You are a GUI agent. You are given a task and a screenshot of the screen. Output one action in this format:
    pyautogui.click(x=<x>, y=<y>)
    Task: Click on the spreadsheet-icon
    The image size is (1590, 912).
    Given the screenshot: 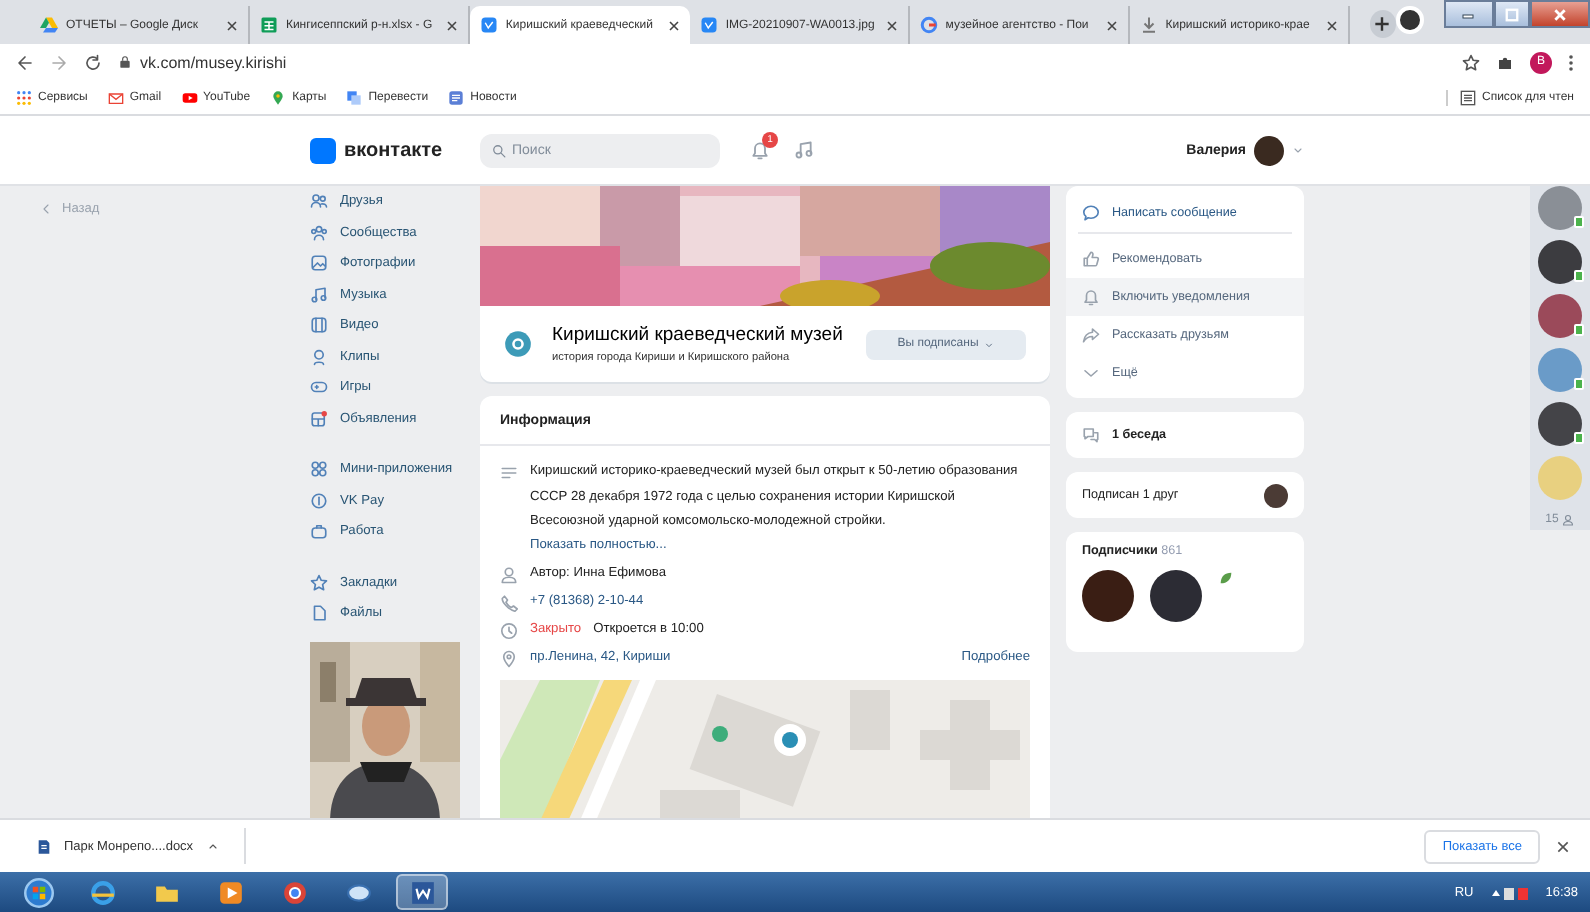 What is the action you would take?
    pyautogui.click(x=268, y=25)
    